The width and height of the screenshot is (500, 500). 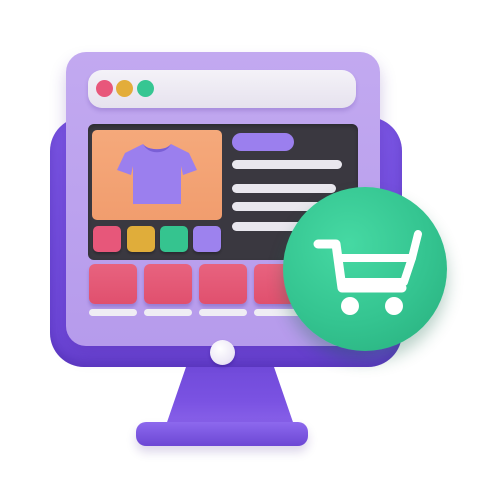 What do you see at coordinates (222, 352) in the screenshot?
I see `power-button` at bounding box center [222, 352].